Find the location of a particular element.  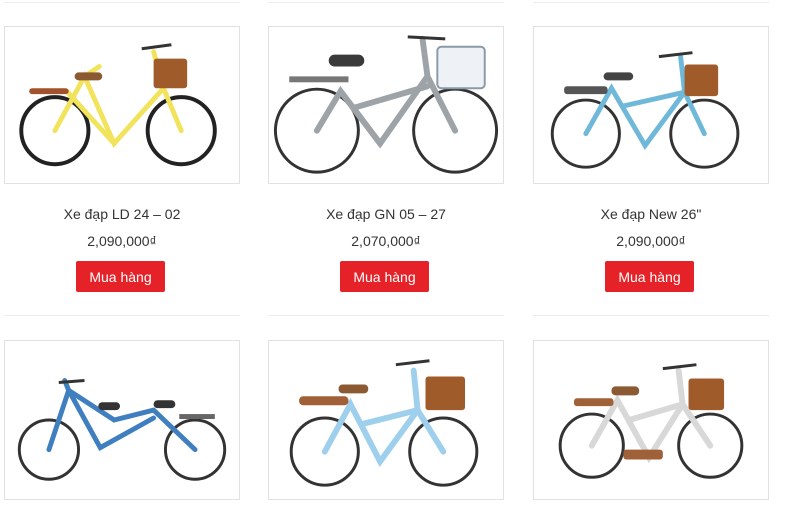

product-price: 2,070,000₫ is located at coordinates (386, 241).